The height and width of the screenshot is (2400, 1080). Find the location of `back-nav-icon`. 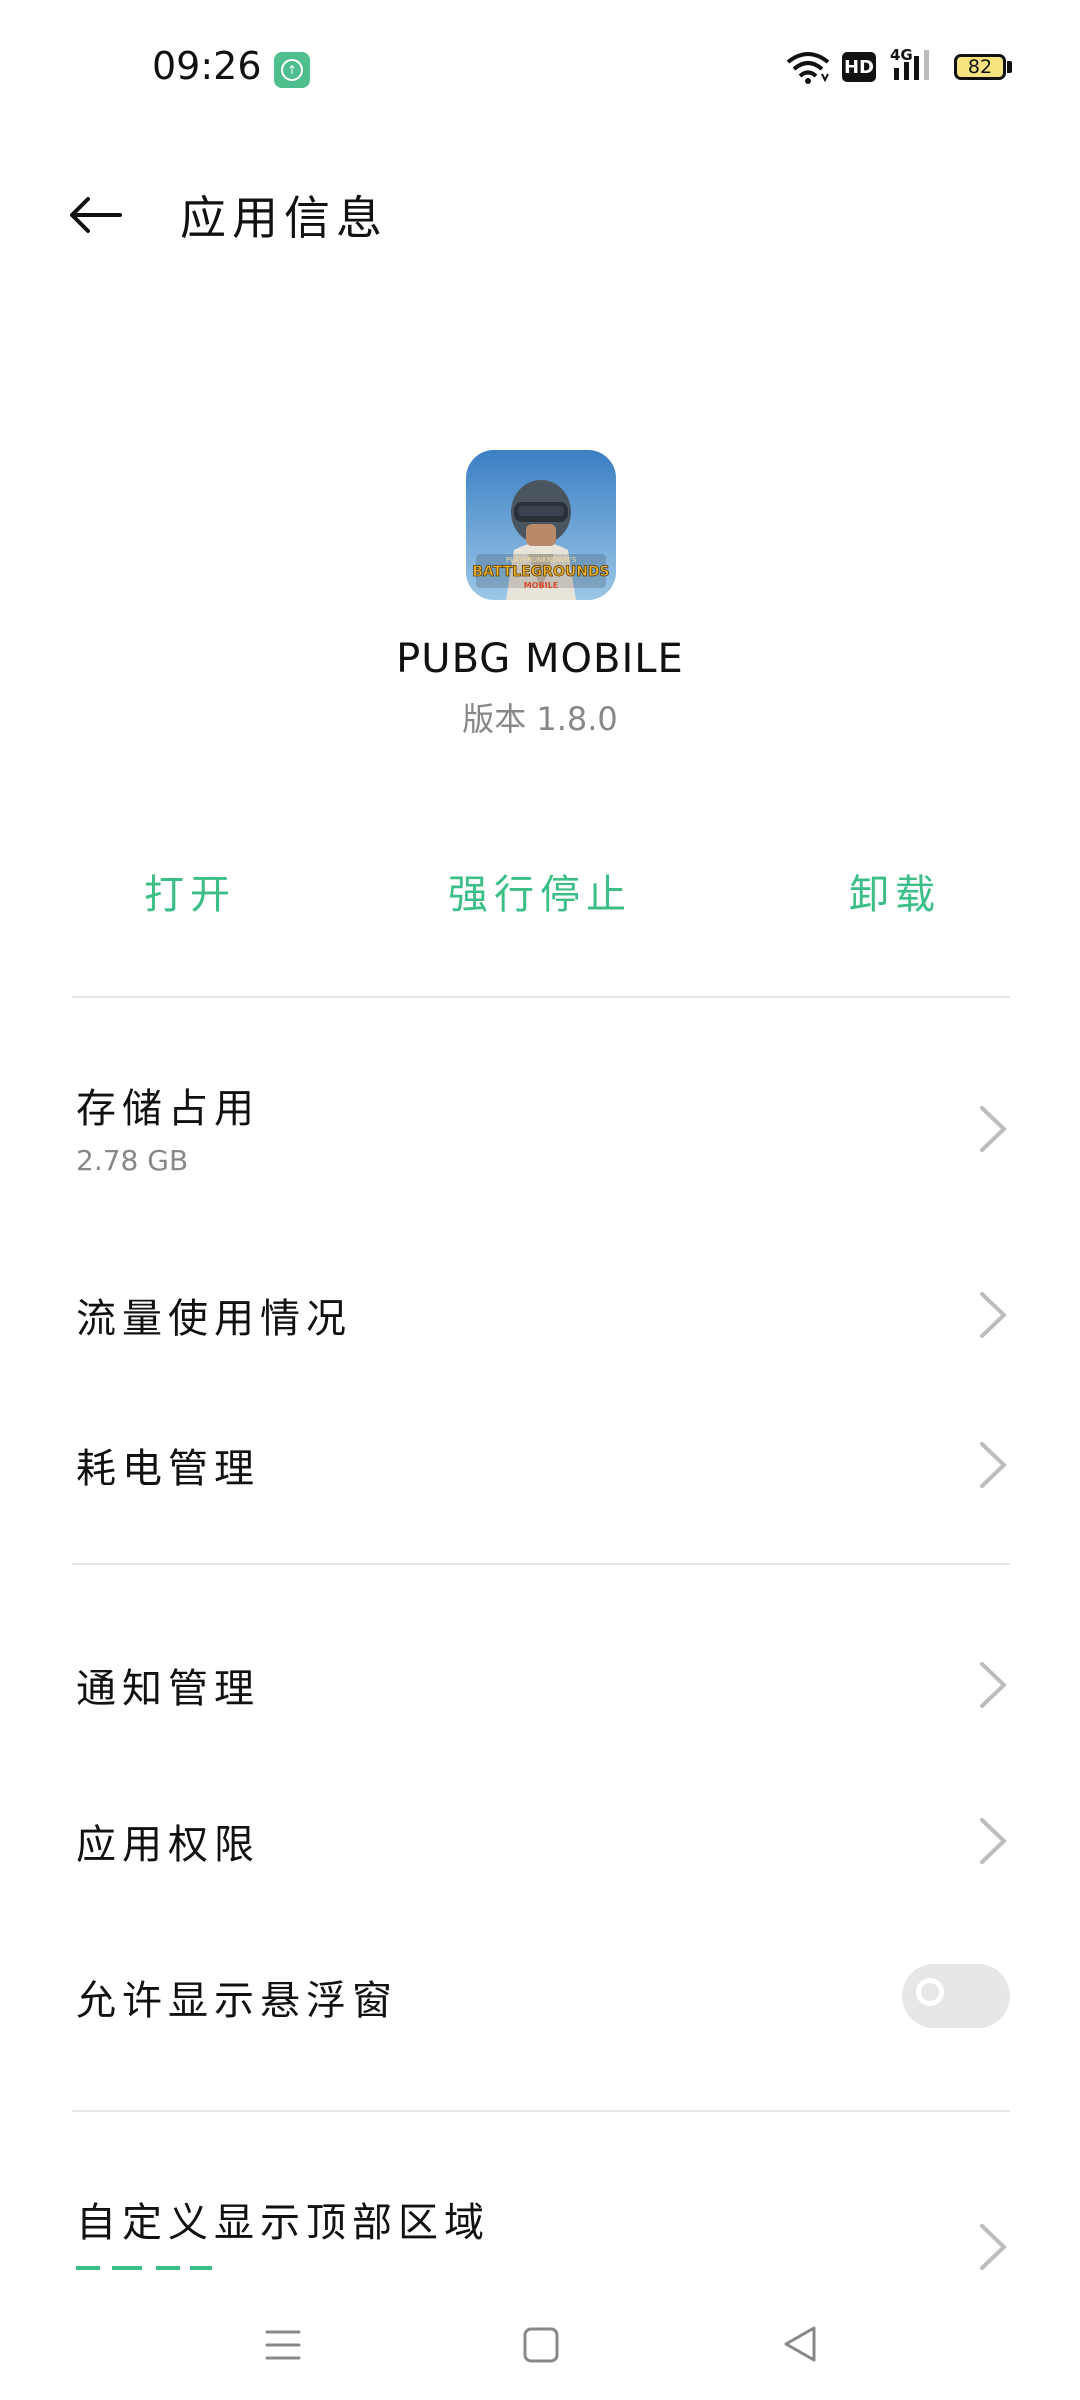

back-nav-icon is located at coordinates (800, 2344).